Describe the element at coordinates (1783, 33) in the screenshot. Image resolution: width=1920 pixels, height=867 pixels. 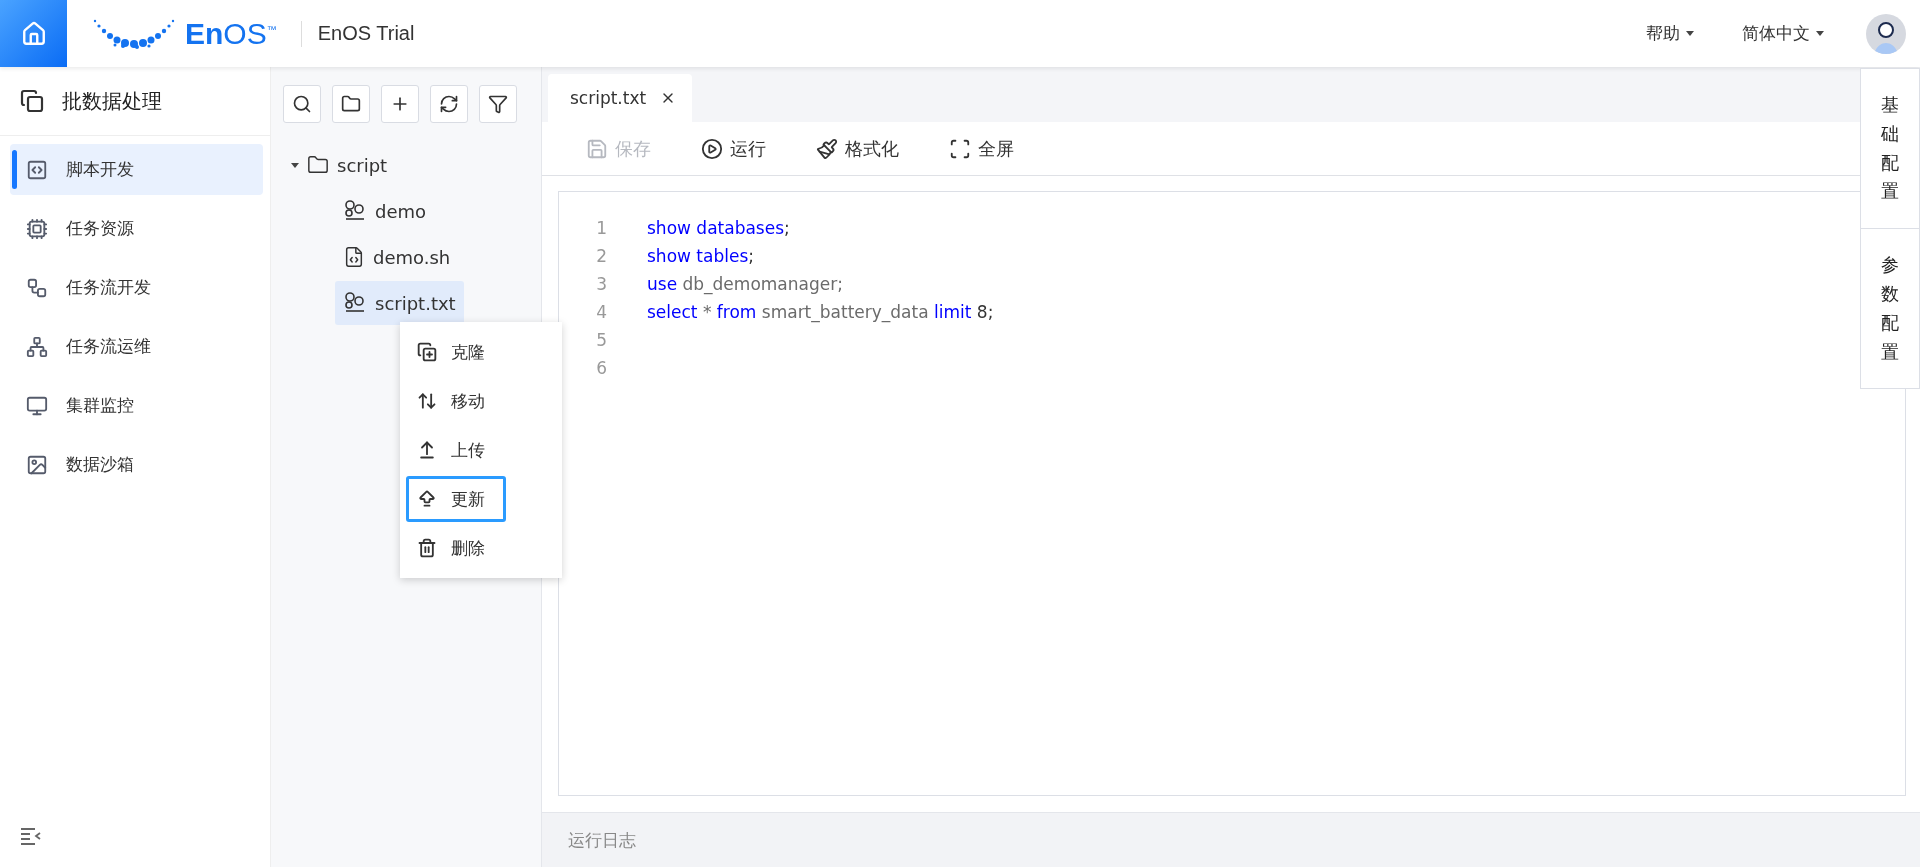
I see `header-menu: 简体中文` at that location.